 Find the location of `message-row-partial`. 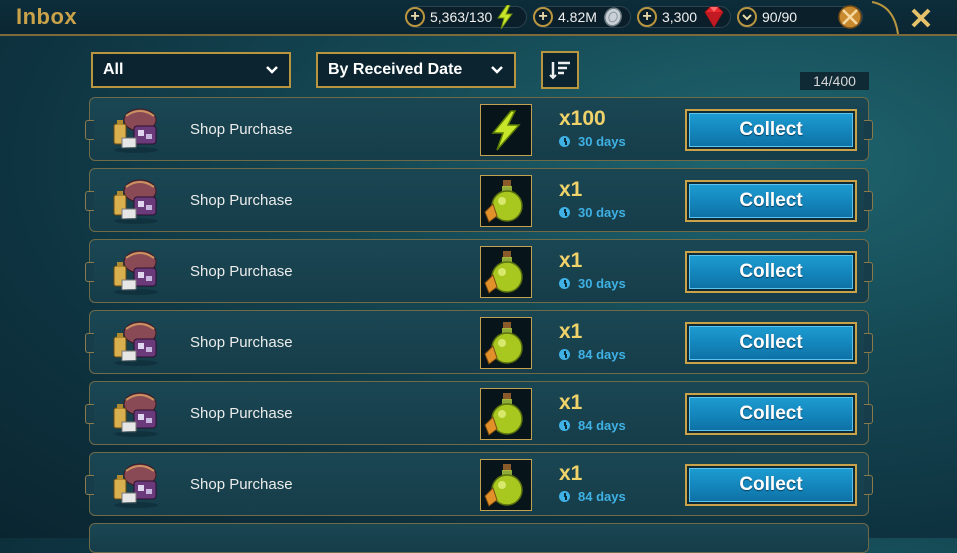

message-row-partial is located at coordinates (479, 538).